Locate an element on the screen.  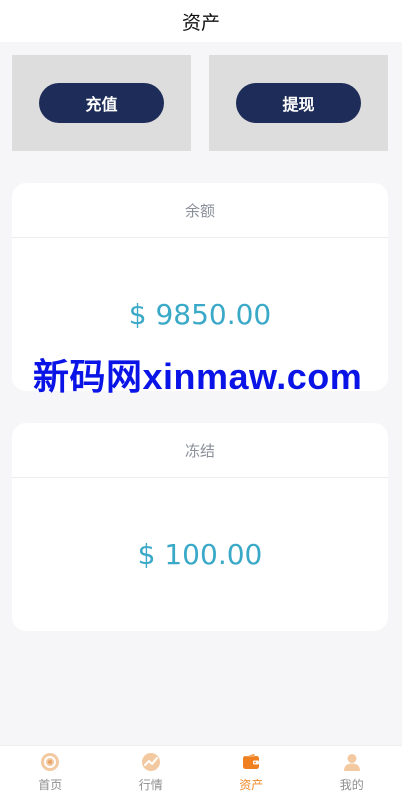
tab-mine: 我的 is located at coordinates (352, 772).